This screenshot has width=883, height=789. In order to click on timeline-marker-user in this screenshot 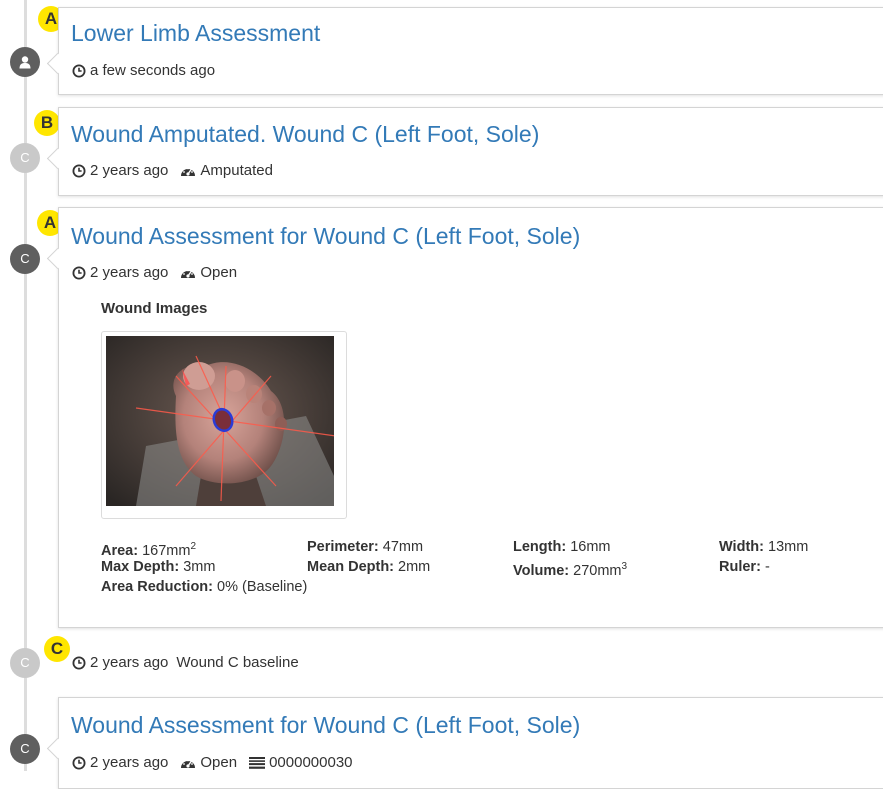, I will do `click(25, 62)`.